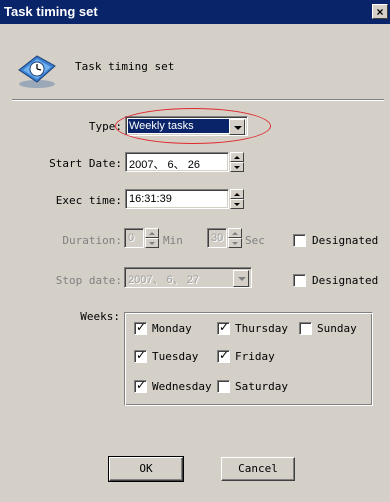  Describe the element at coordinates (150, 199) in the screenshot. I see `exec-time-value: 16:31:39` at that location.